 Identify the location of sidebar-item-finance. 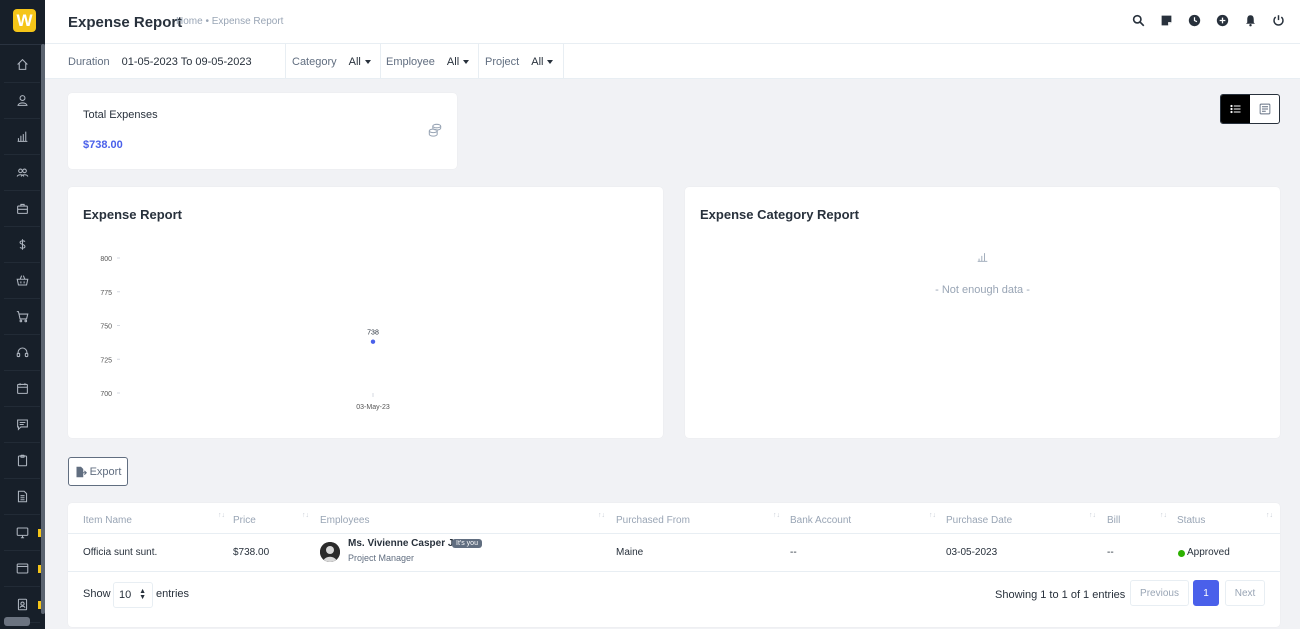
(22, 245).